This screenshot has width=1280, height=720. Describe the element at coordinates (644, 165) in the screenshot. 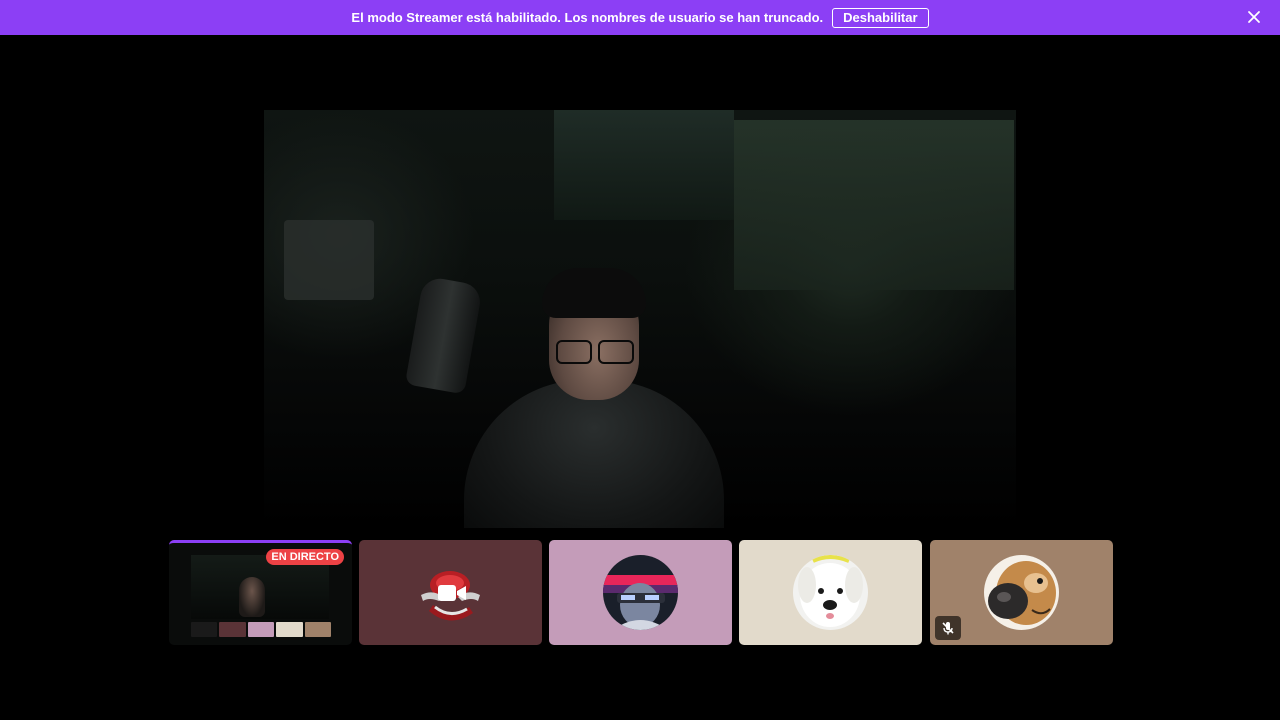

I see `background-shelf` at that location.